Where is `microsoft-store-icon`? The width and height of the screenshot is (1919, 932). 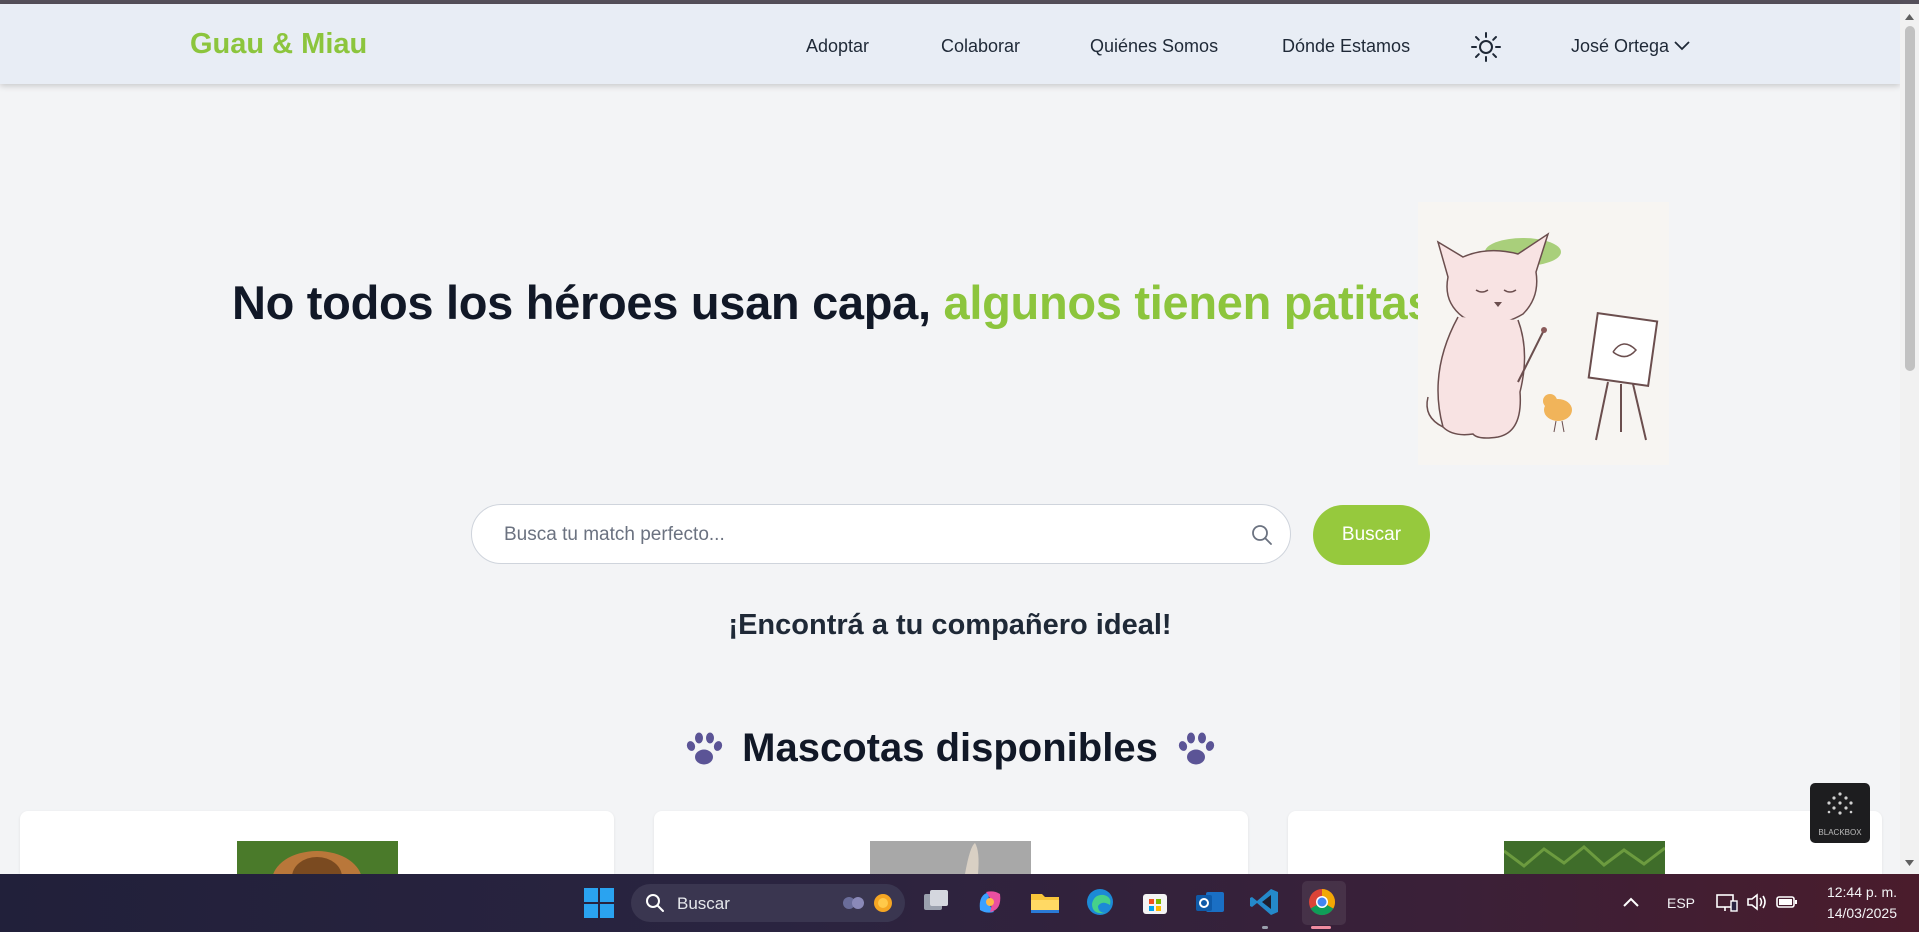
microsoft-store-icon is located at coordinates (1155, 902).